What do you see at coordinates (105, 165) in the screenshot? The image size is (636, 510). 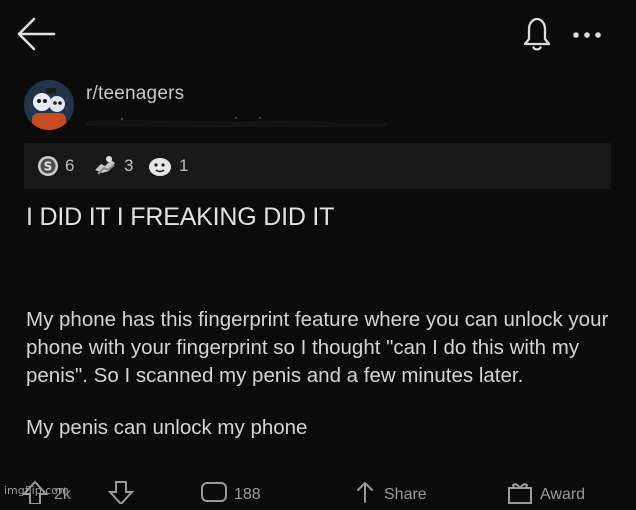 I see `helpful-award-icon` at bounding box center [105, 165].